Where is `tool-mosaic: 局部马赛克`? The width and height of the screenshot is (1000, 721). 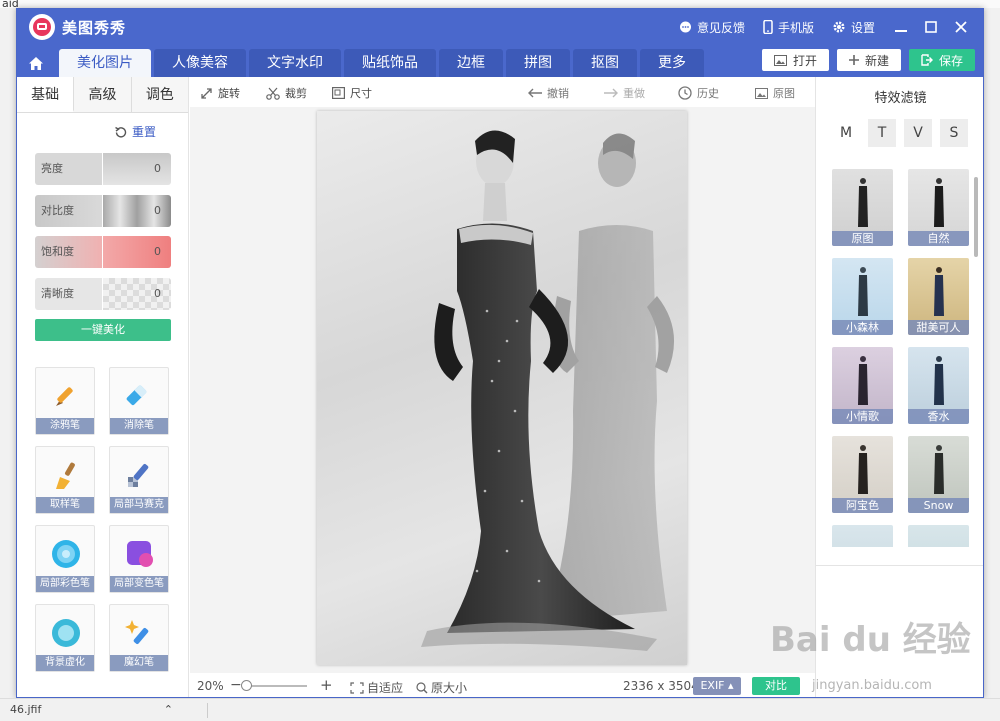
tool-mosaic: 局部马赛克 is located at coordinates (139, 480).